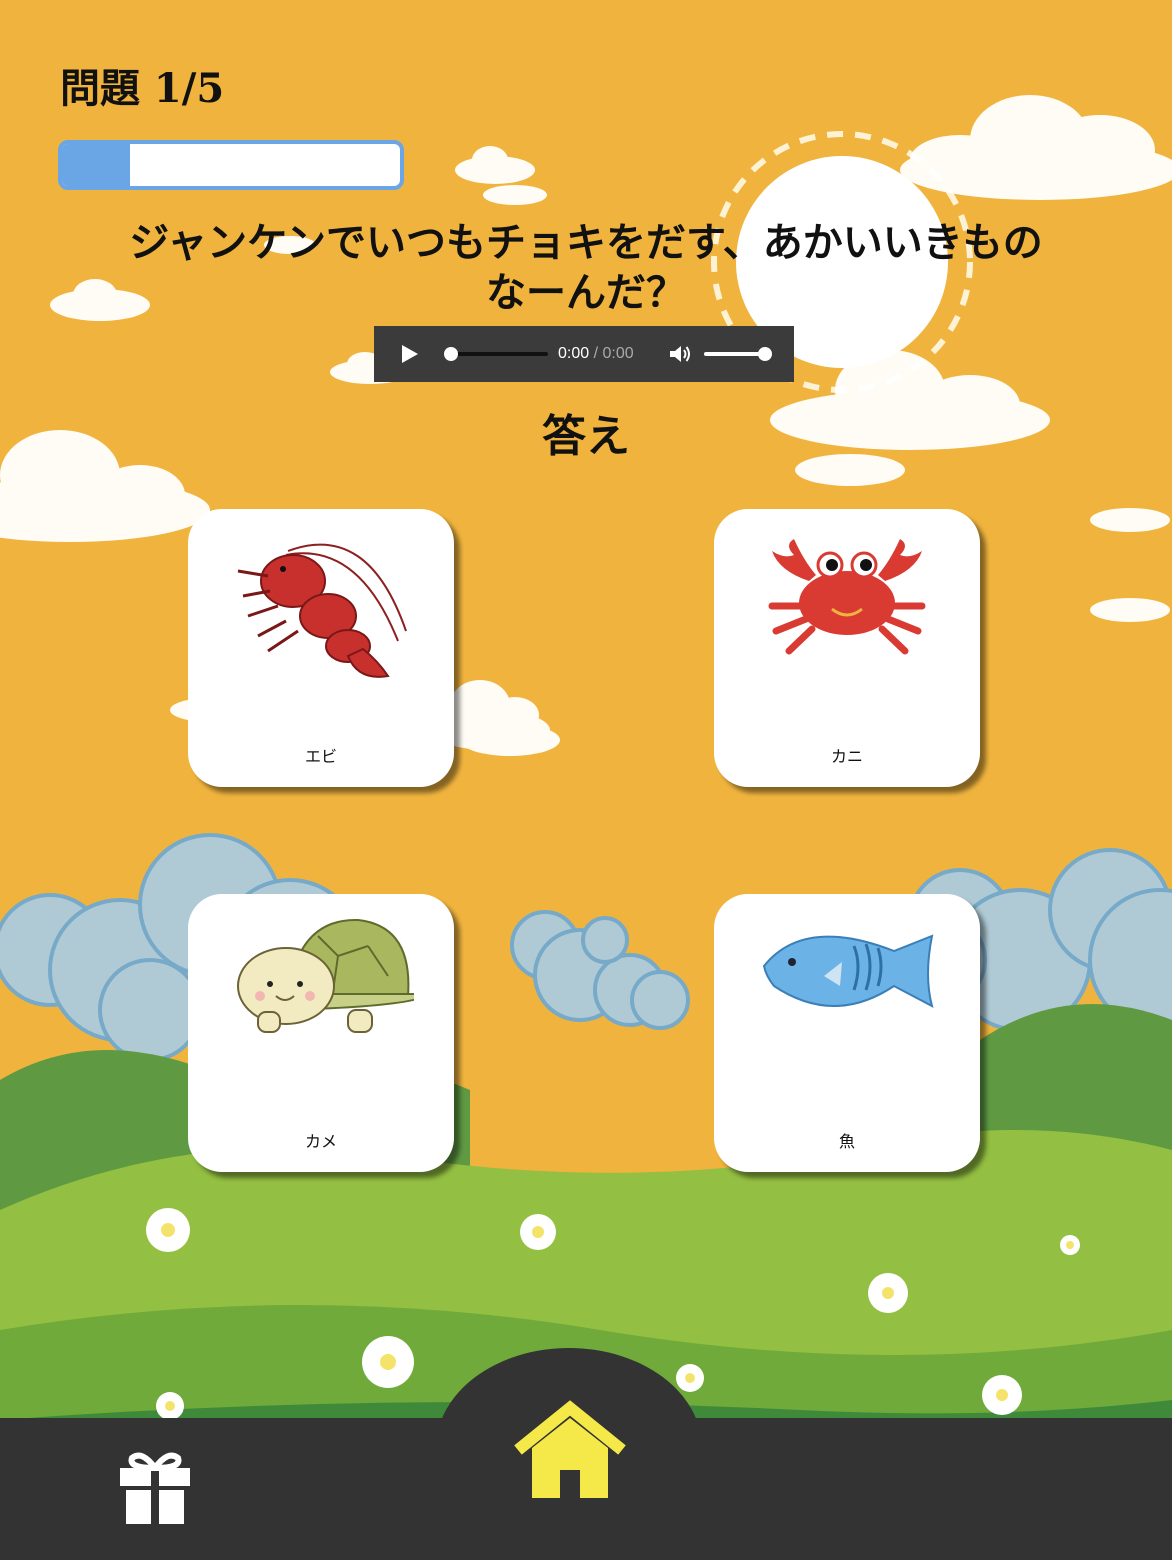  What do you see at coordinates (155, 1487) in the screenshot?
I see `gift-icon` at bounding box center [155, 1487].